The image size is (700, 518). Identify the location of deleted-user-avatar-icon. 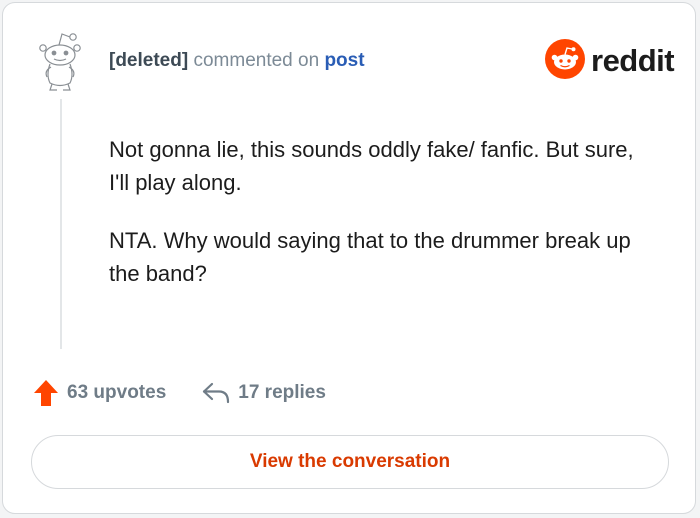
(60, 62).